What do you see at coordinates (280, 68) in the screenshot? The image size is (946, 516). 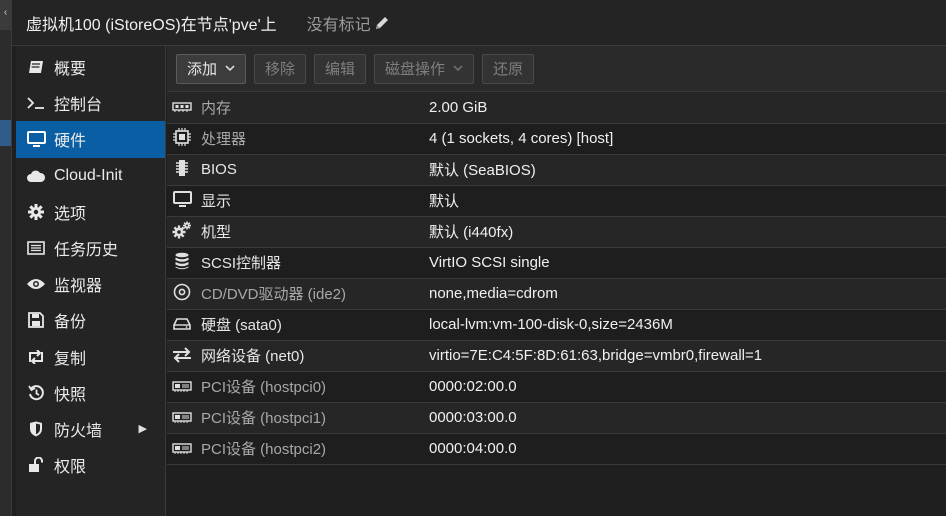 I see `remove-button: 移除` at bounding box center [280, 68].